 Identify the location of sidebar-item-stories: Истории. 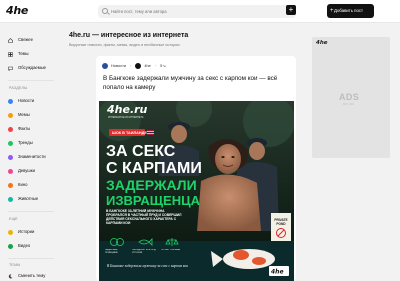
(21, 232).